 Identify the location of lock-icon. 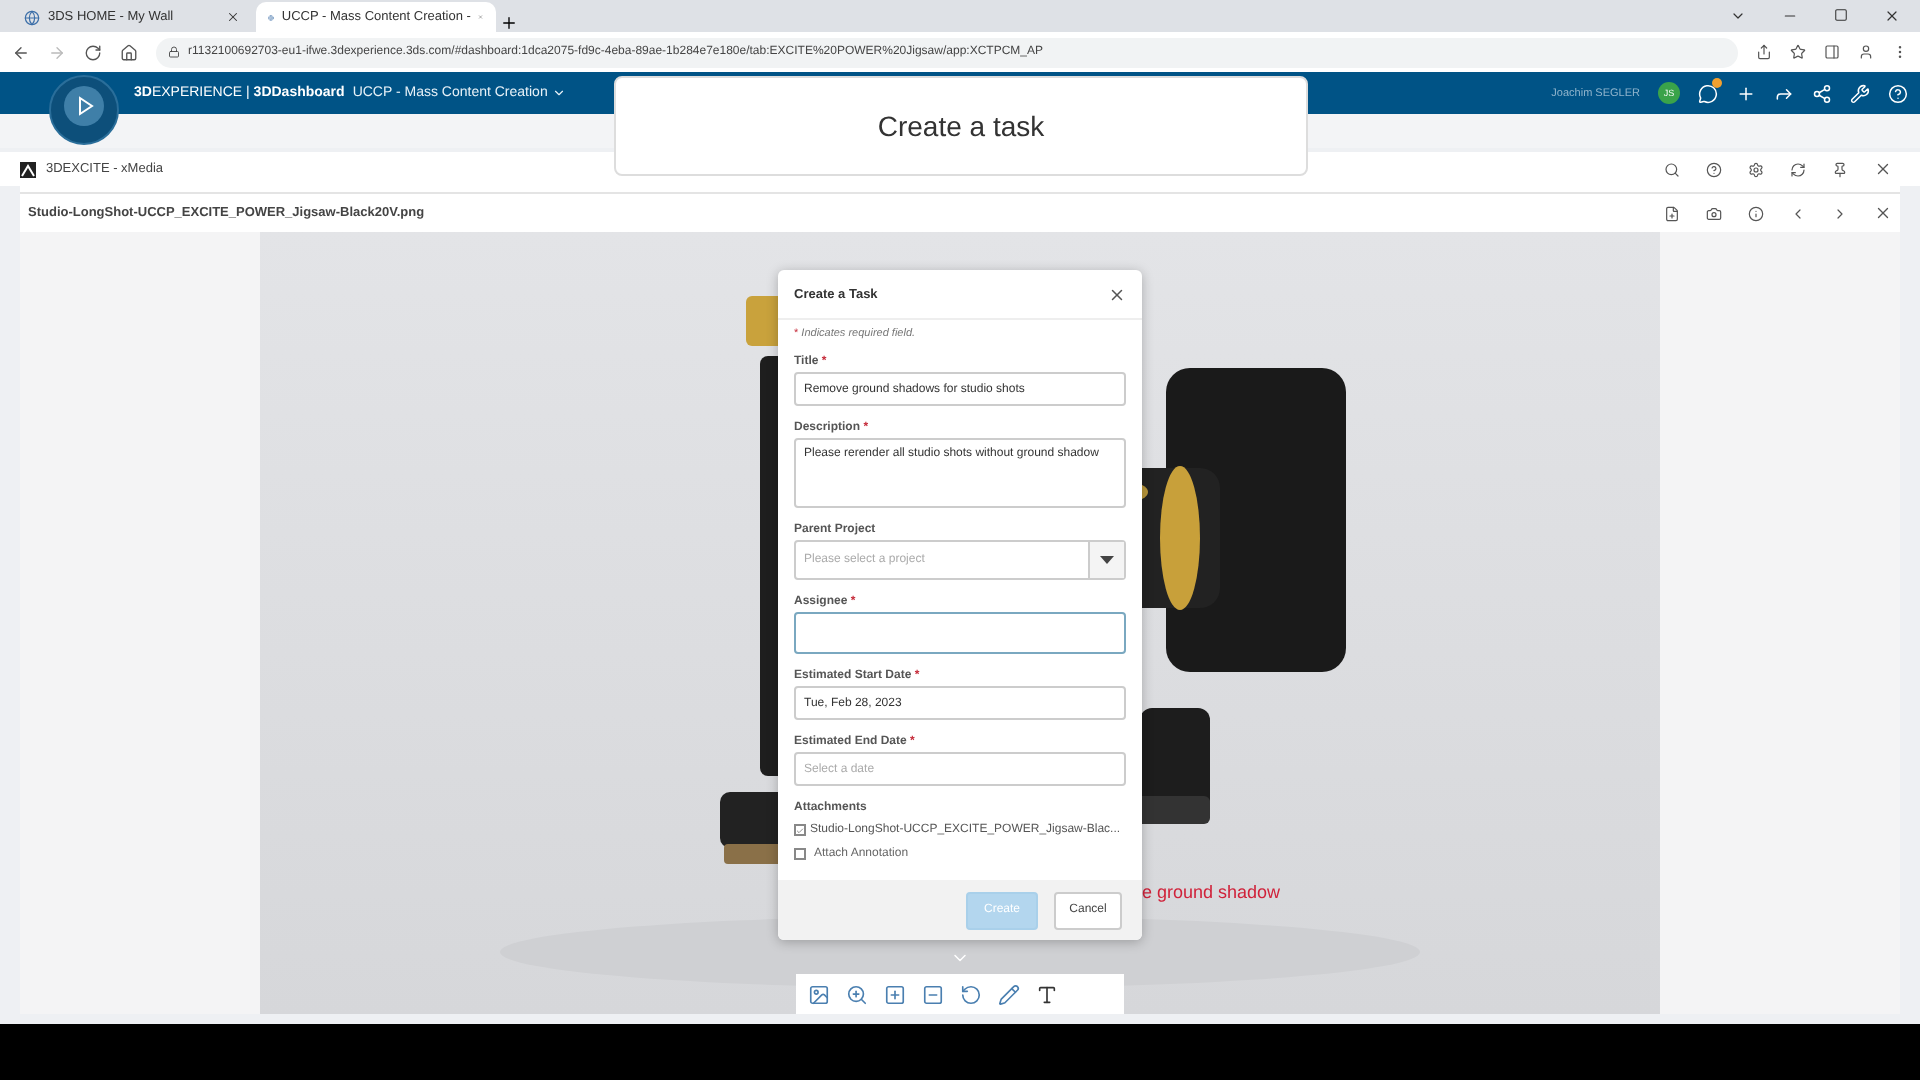
(174, 52).